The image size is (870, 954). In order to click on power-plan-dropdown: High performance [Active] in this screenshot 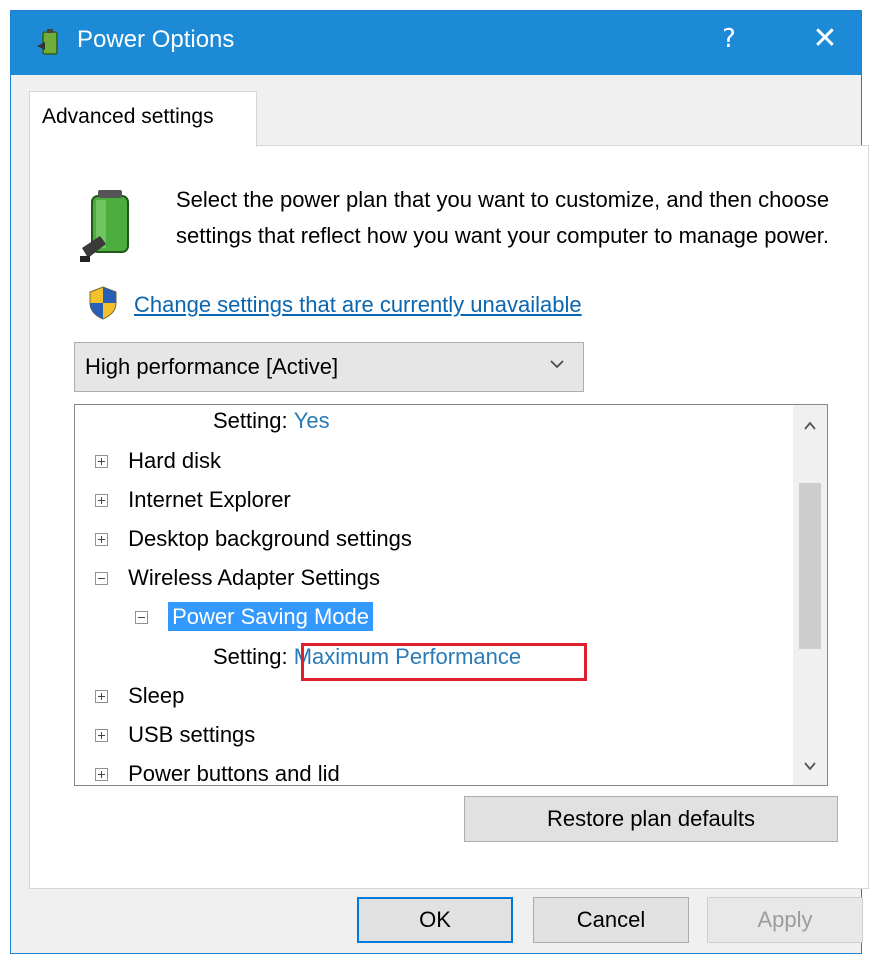, I will do `click(329, 367)`.